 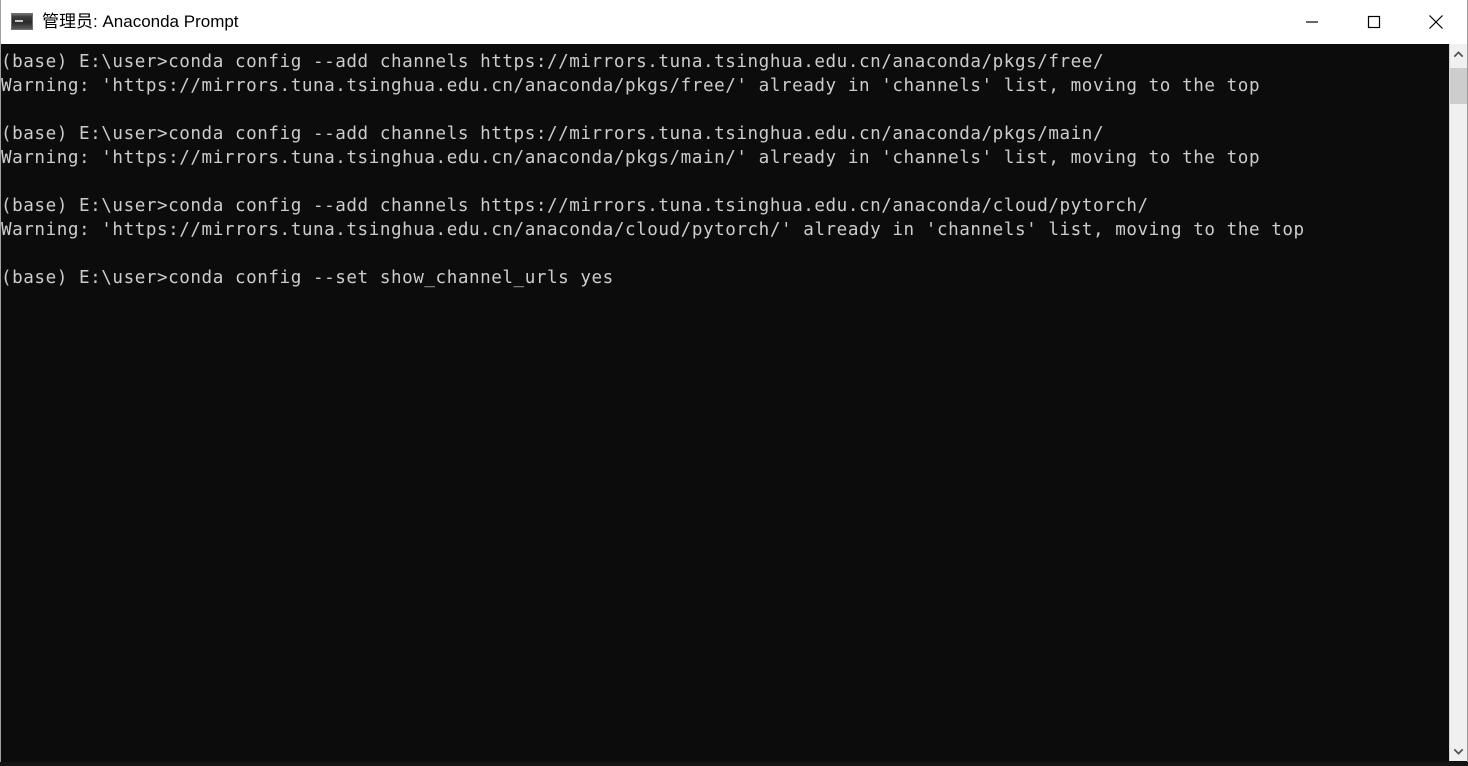 What do you see at coordinates (734, 22) in the screenshot?
I see `title-bar: 管理员: Anaconda Prompt` at bounding box center [734, 22].